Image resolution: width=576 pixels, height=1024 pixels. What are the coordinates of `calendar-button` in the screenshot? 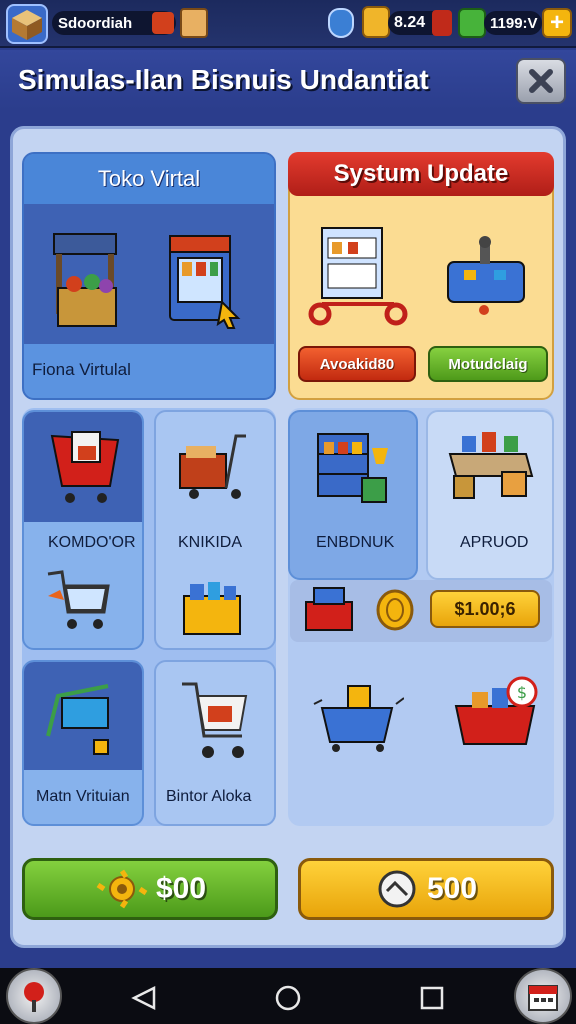 It's located at (543, 996).